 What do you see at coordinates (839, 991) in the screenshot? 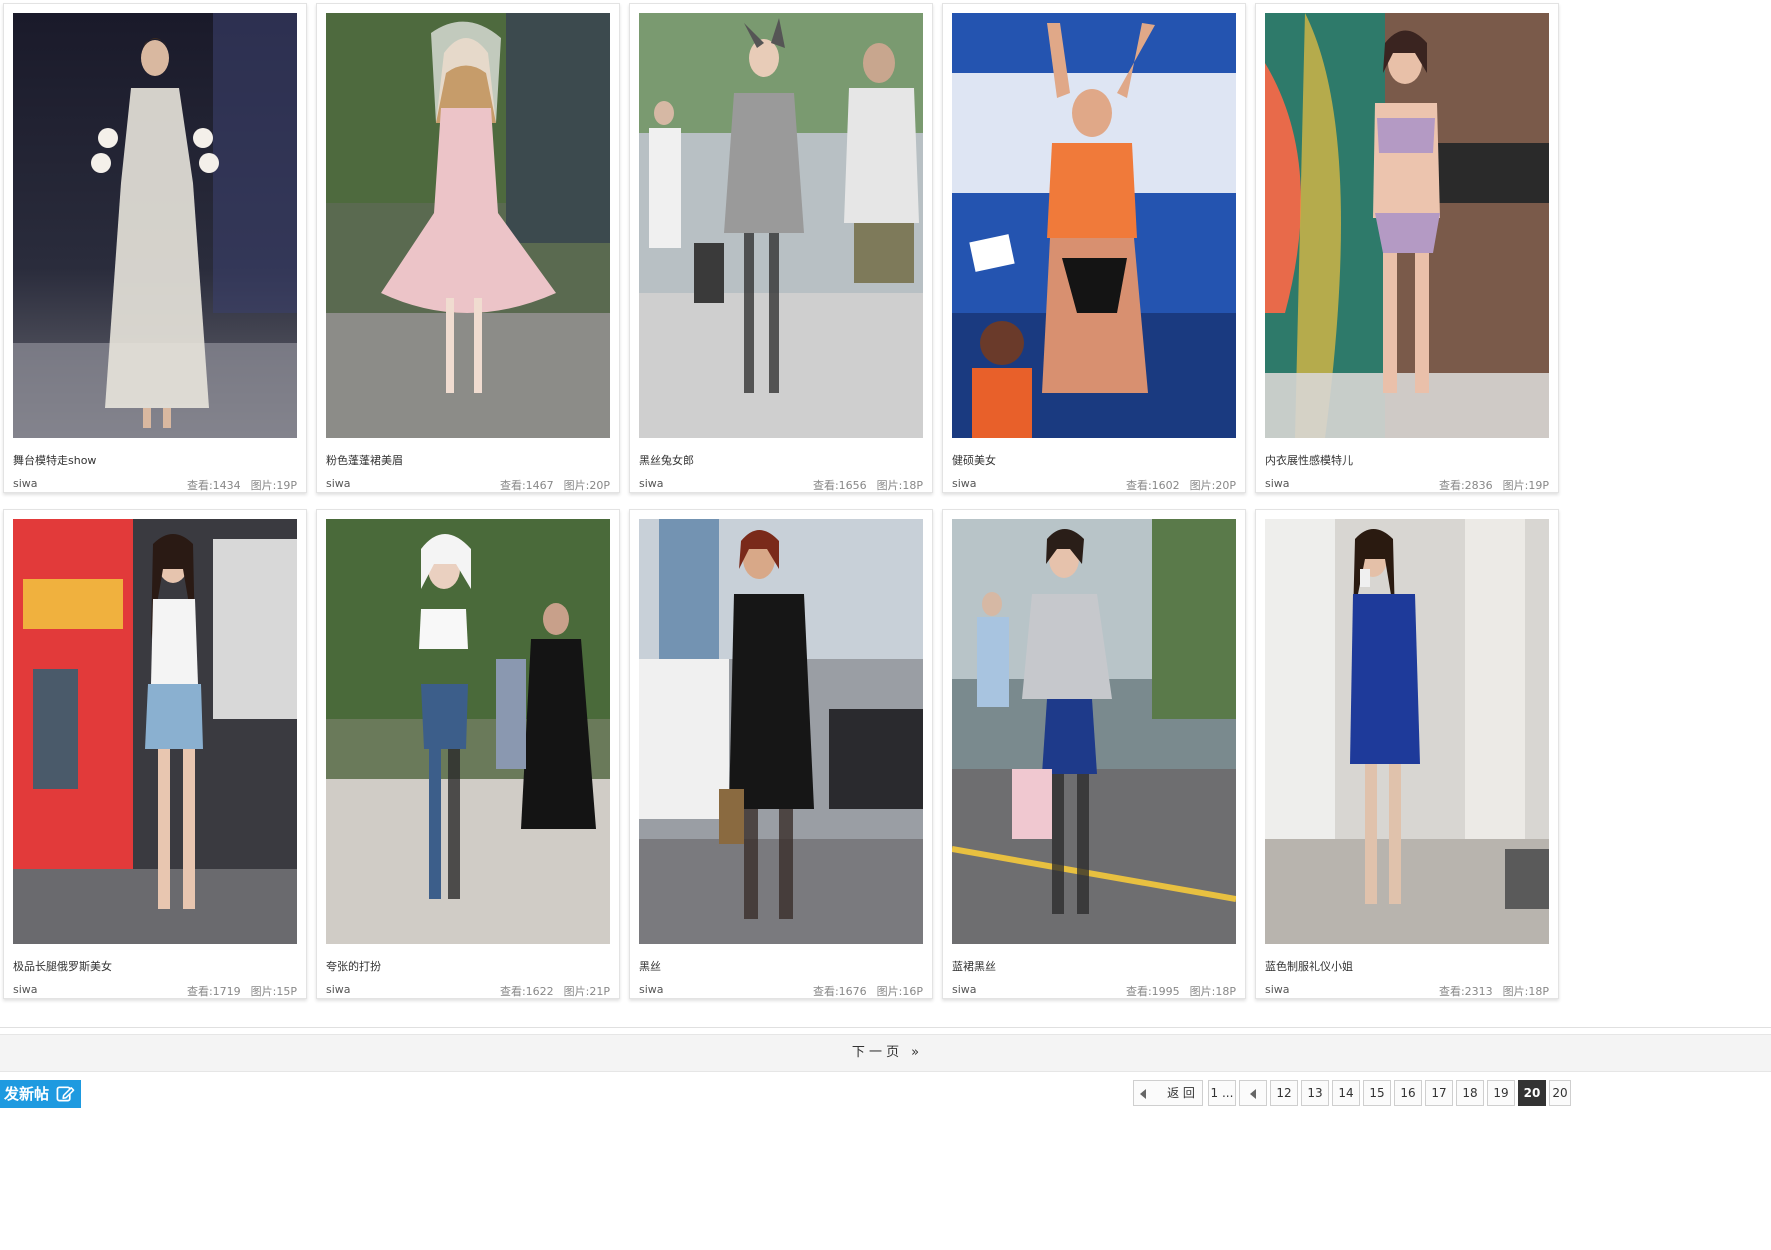
I see `view-count: 查看:1676` at bounding box center [839, 991].